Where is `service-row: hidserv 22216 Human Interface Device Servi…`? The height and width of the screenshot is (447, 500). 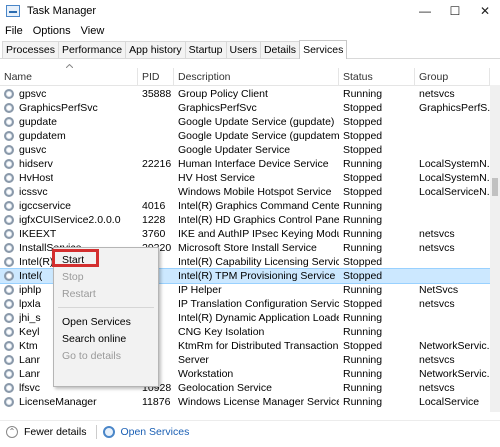
service-row: hidserv 22216 Human Interface Device Servi… is located at coordinates (245, 164).